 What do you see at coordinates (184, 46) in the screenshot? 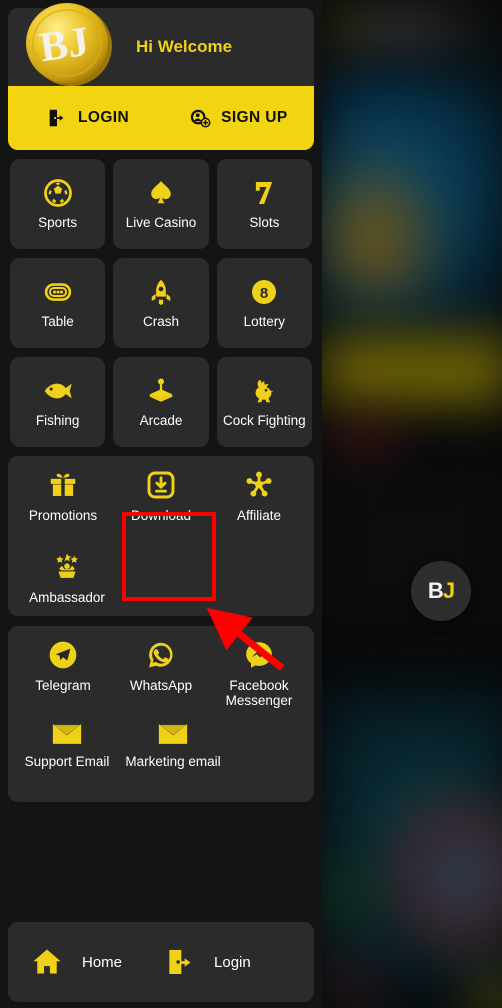
I see `welcome-greeting: Hi Welcome` at bounding box center [184, 46].